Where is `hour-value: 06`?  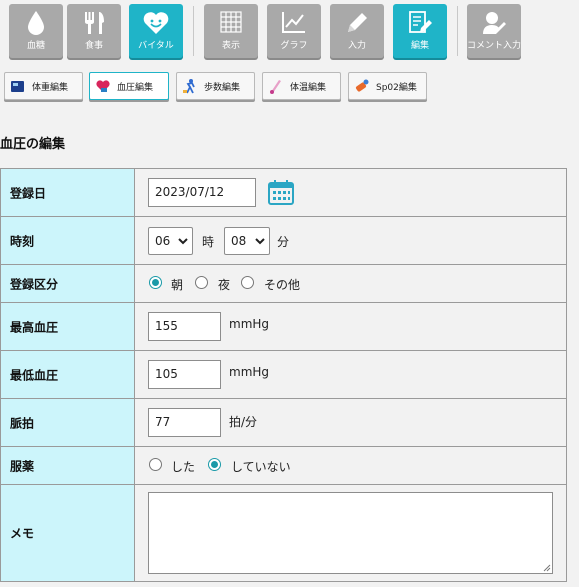 hour-value: 06 is located at coordinates (163, 241).